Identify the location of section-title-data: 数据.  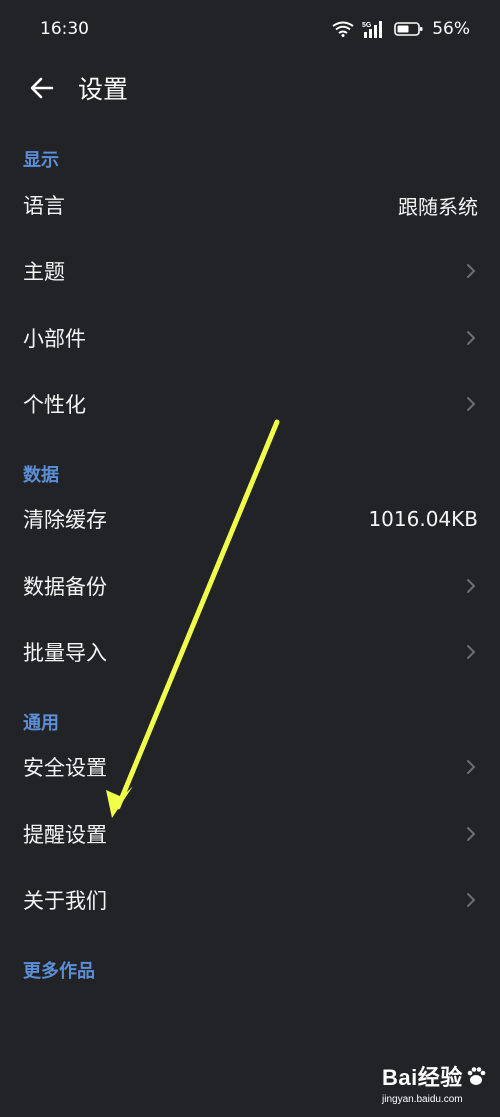
(41, 475).